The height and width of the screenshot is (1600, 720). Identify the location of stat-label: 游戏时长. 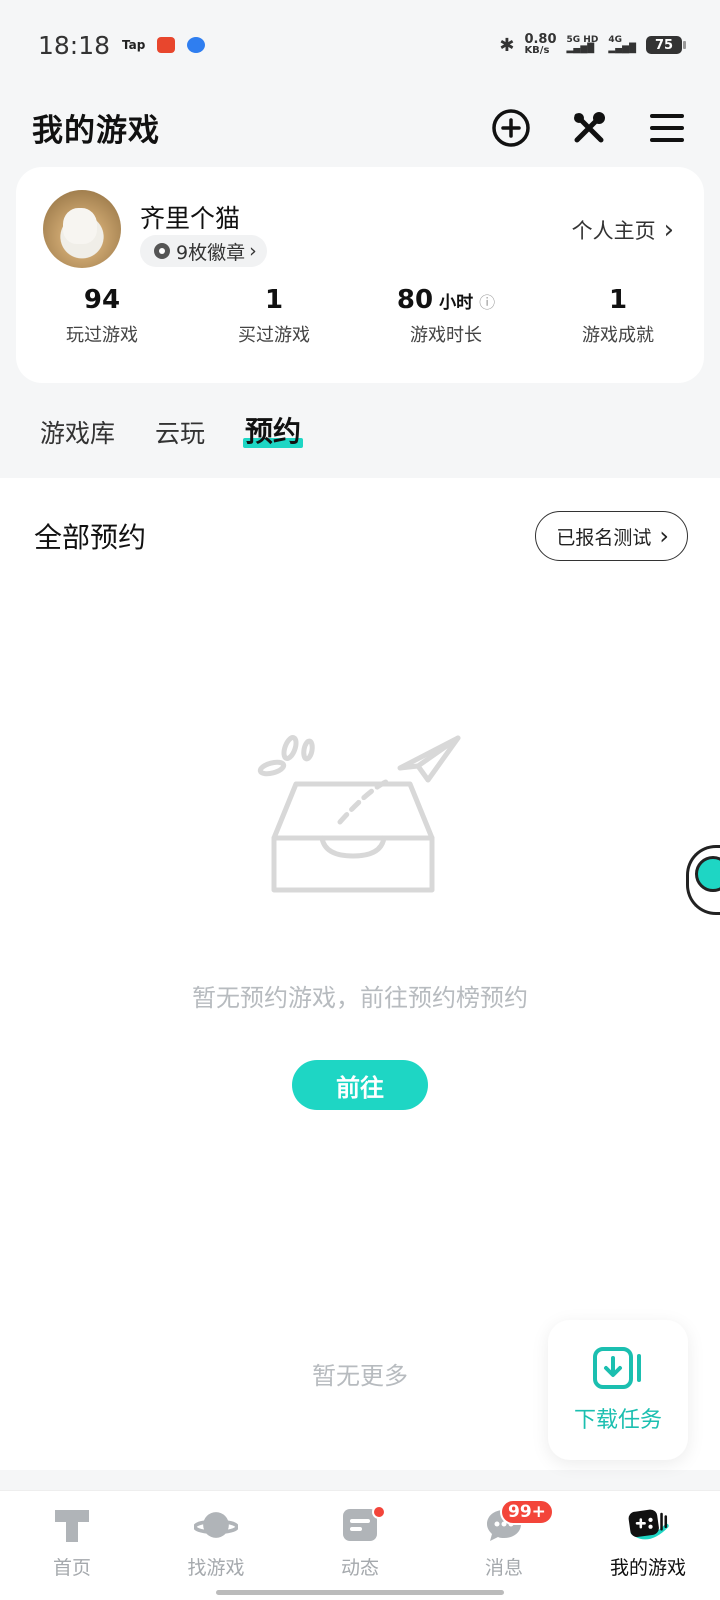
(446, 335).